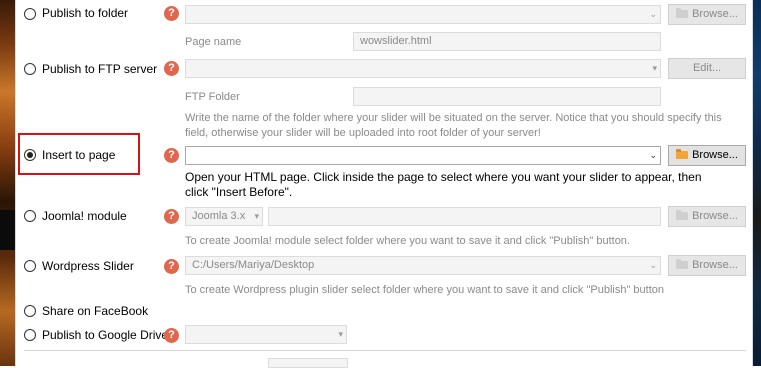  Describe the element at coordinates (30, 14) in the screenshot. I see `radio-publish-to-folder` at that location.